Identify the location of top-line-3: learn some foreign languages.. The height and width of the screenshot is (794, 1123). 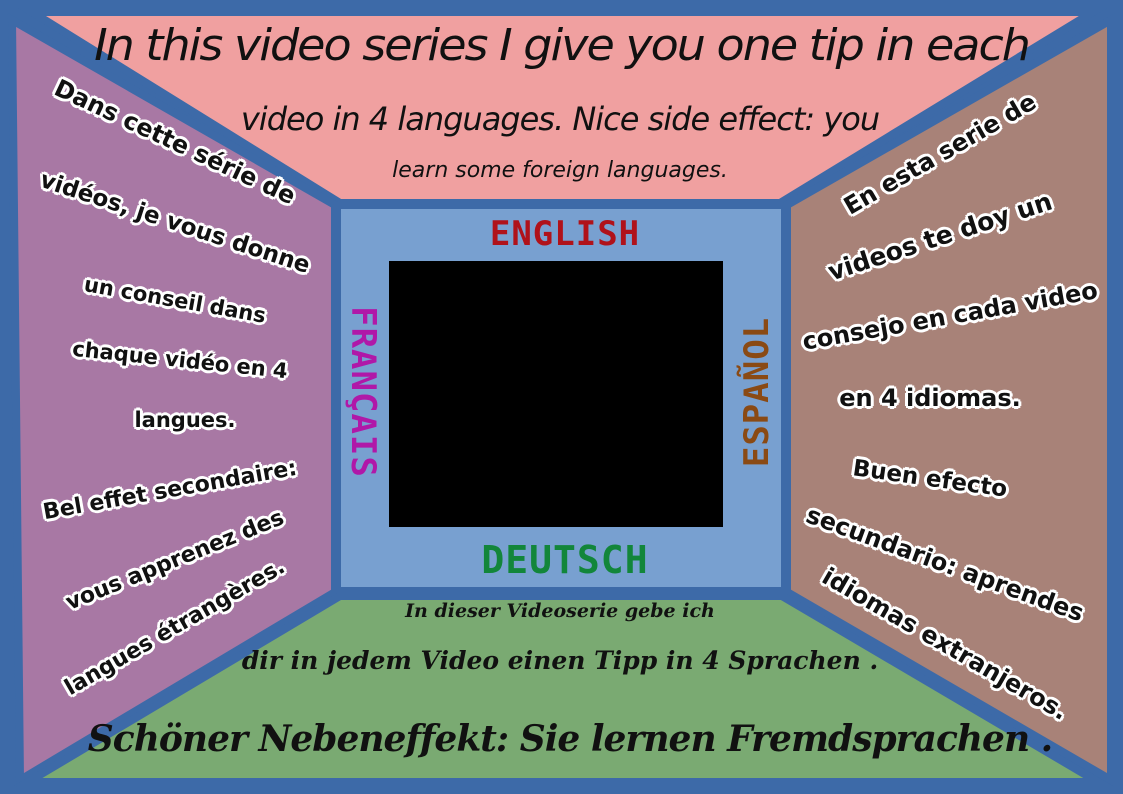
(560, 170).